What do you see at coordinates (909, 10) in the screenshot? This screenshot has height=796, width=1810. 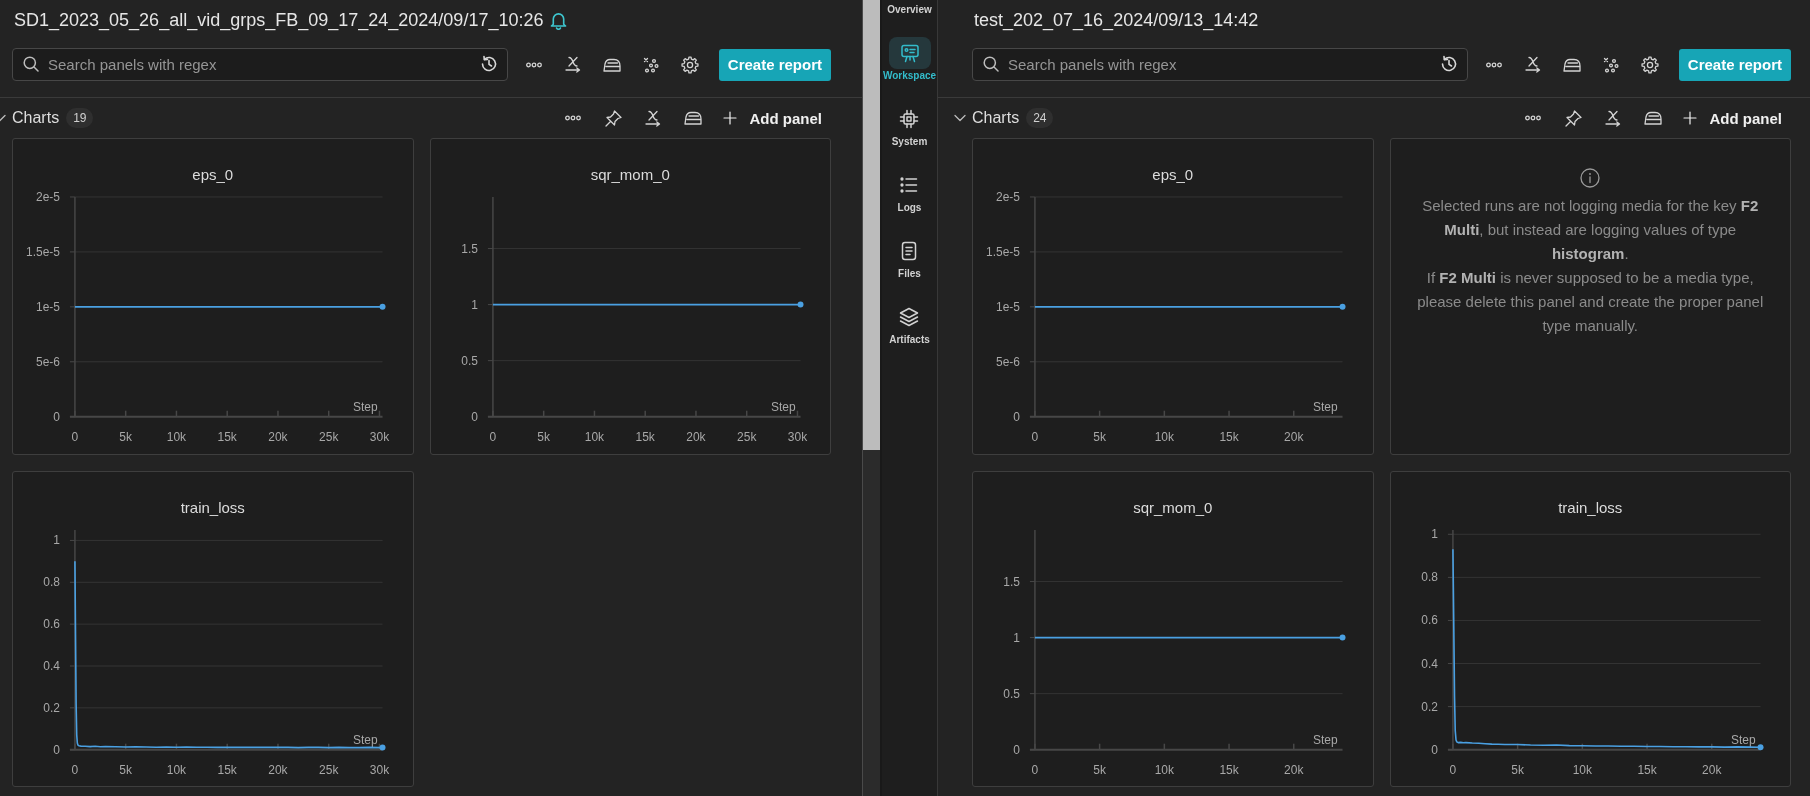 I see `sidebar-item: Overview` at bounding box center [909, 10].